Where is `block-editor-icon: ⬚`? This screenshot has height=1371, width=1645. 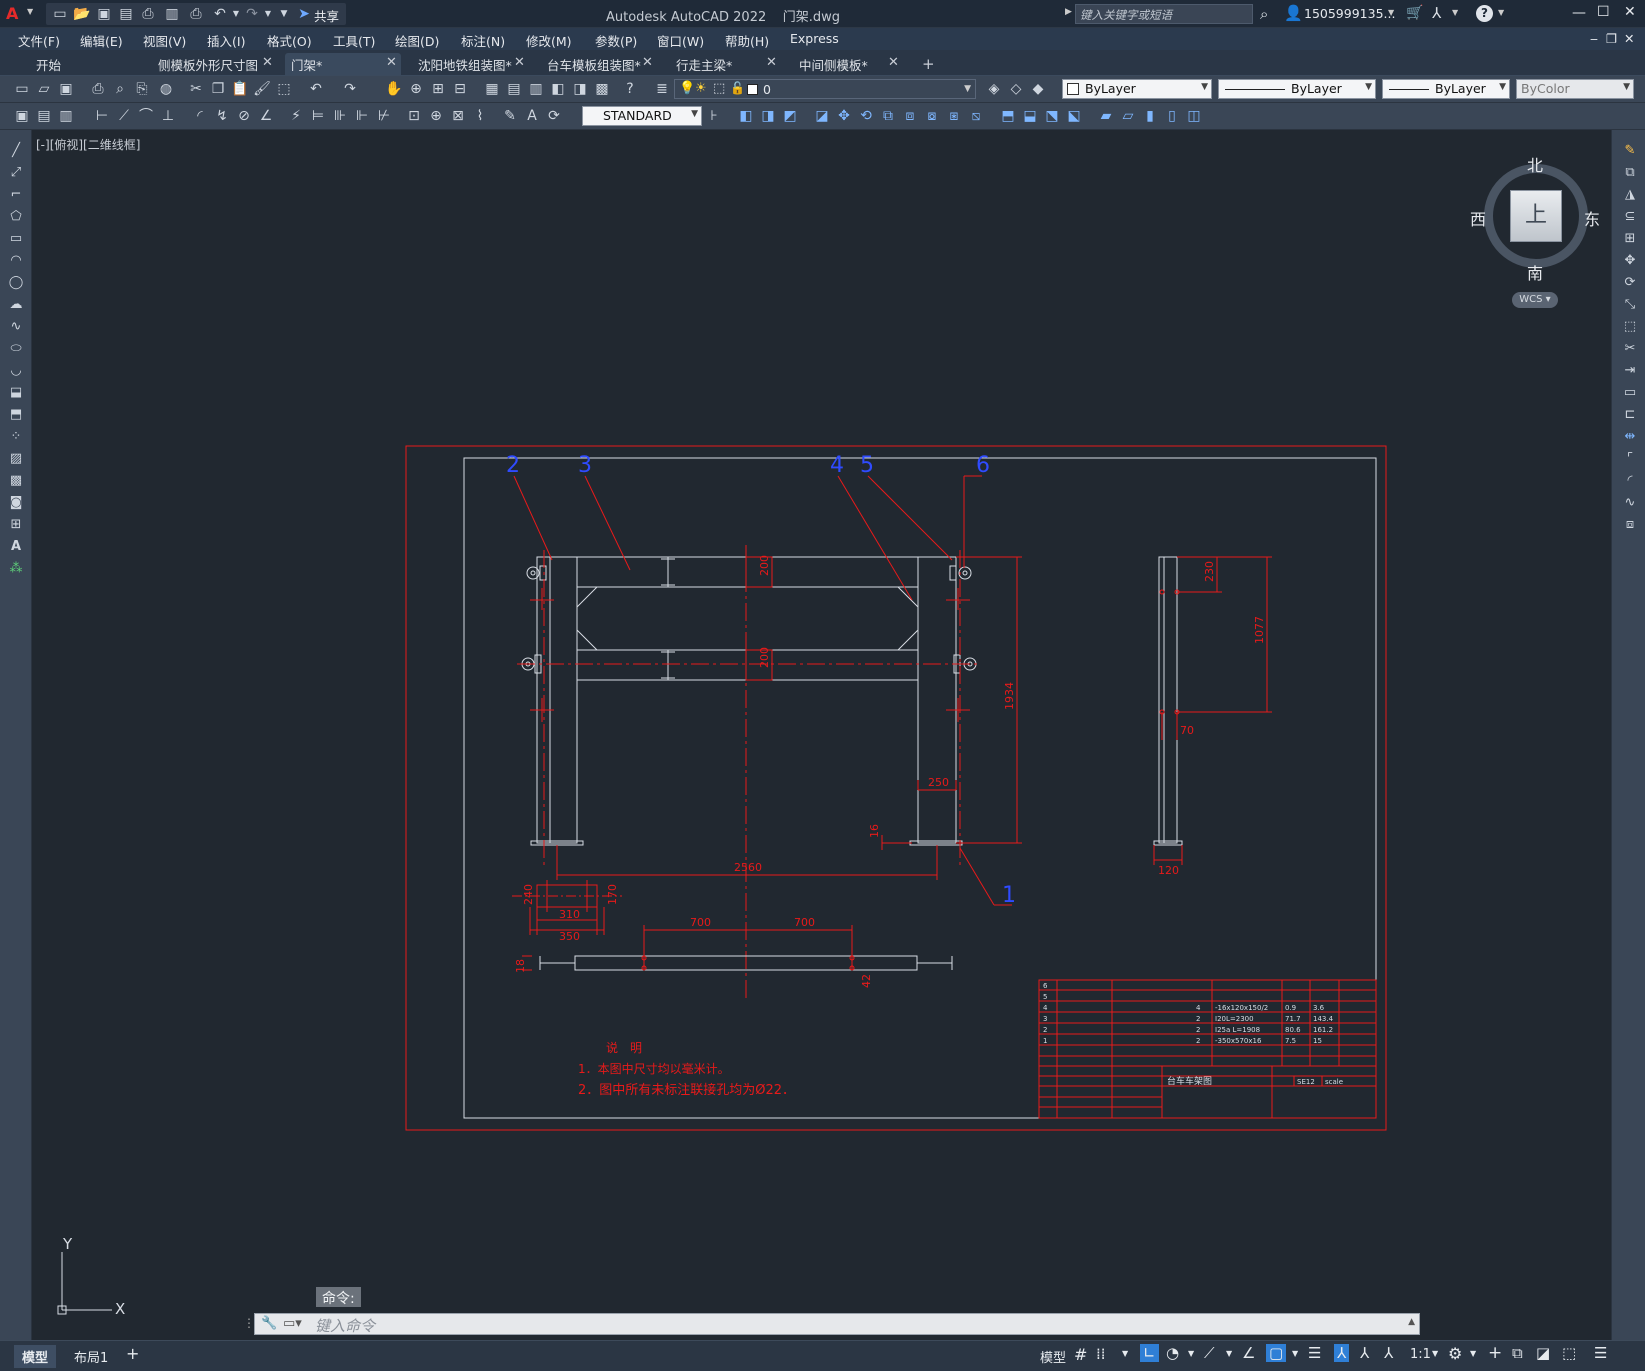
block-editor-icon: ⬚ is located at coordinates (284, 89).